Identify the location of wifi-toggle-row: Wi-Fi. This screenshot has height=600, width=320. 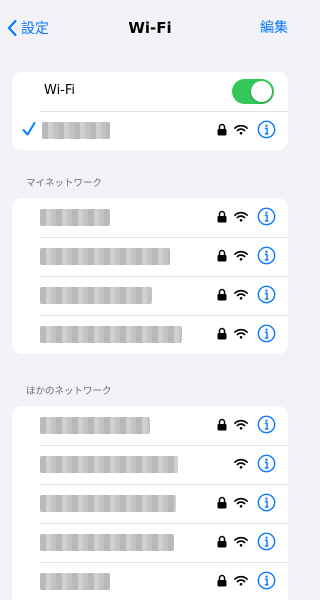
(150, 91).